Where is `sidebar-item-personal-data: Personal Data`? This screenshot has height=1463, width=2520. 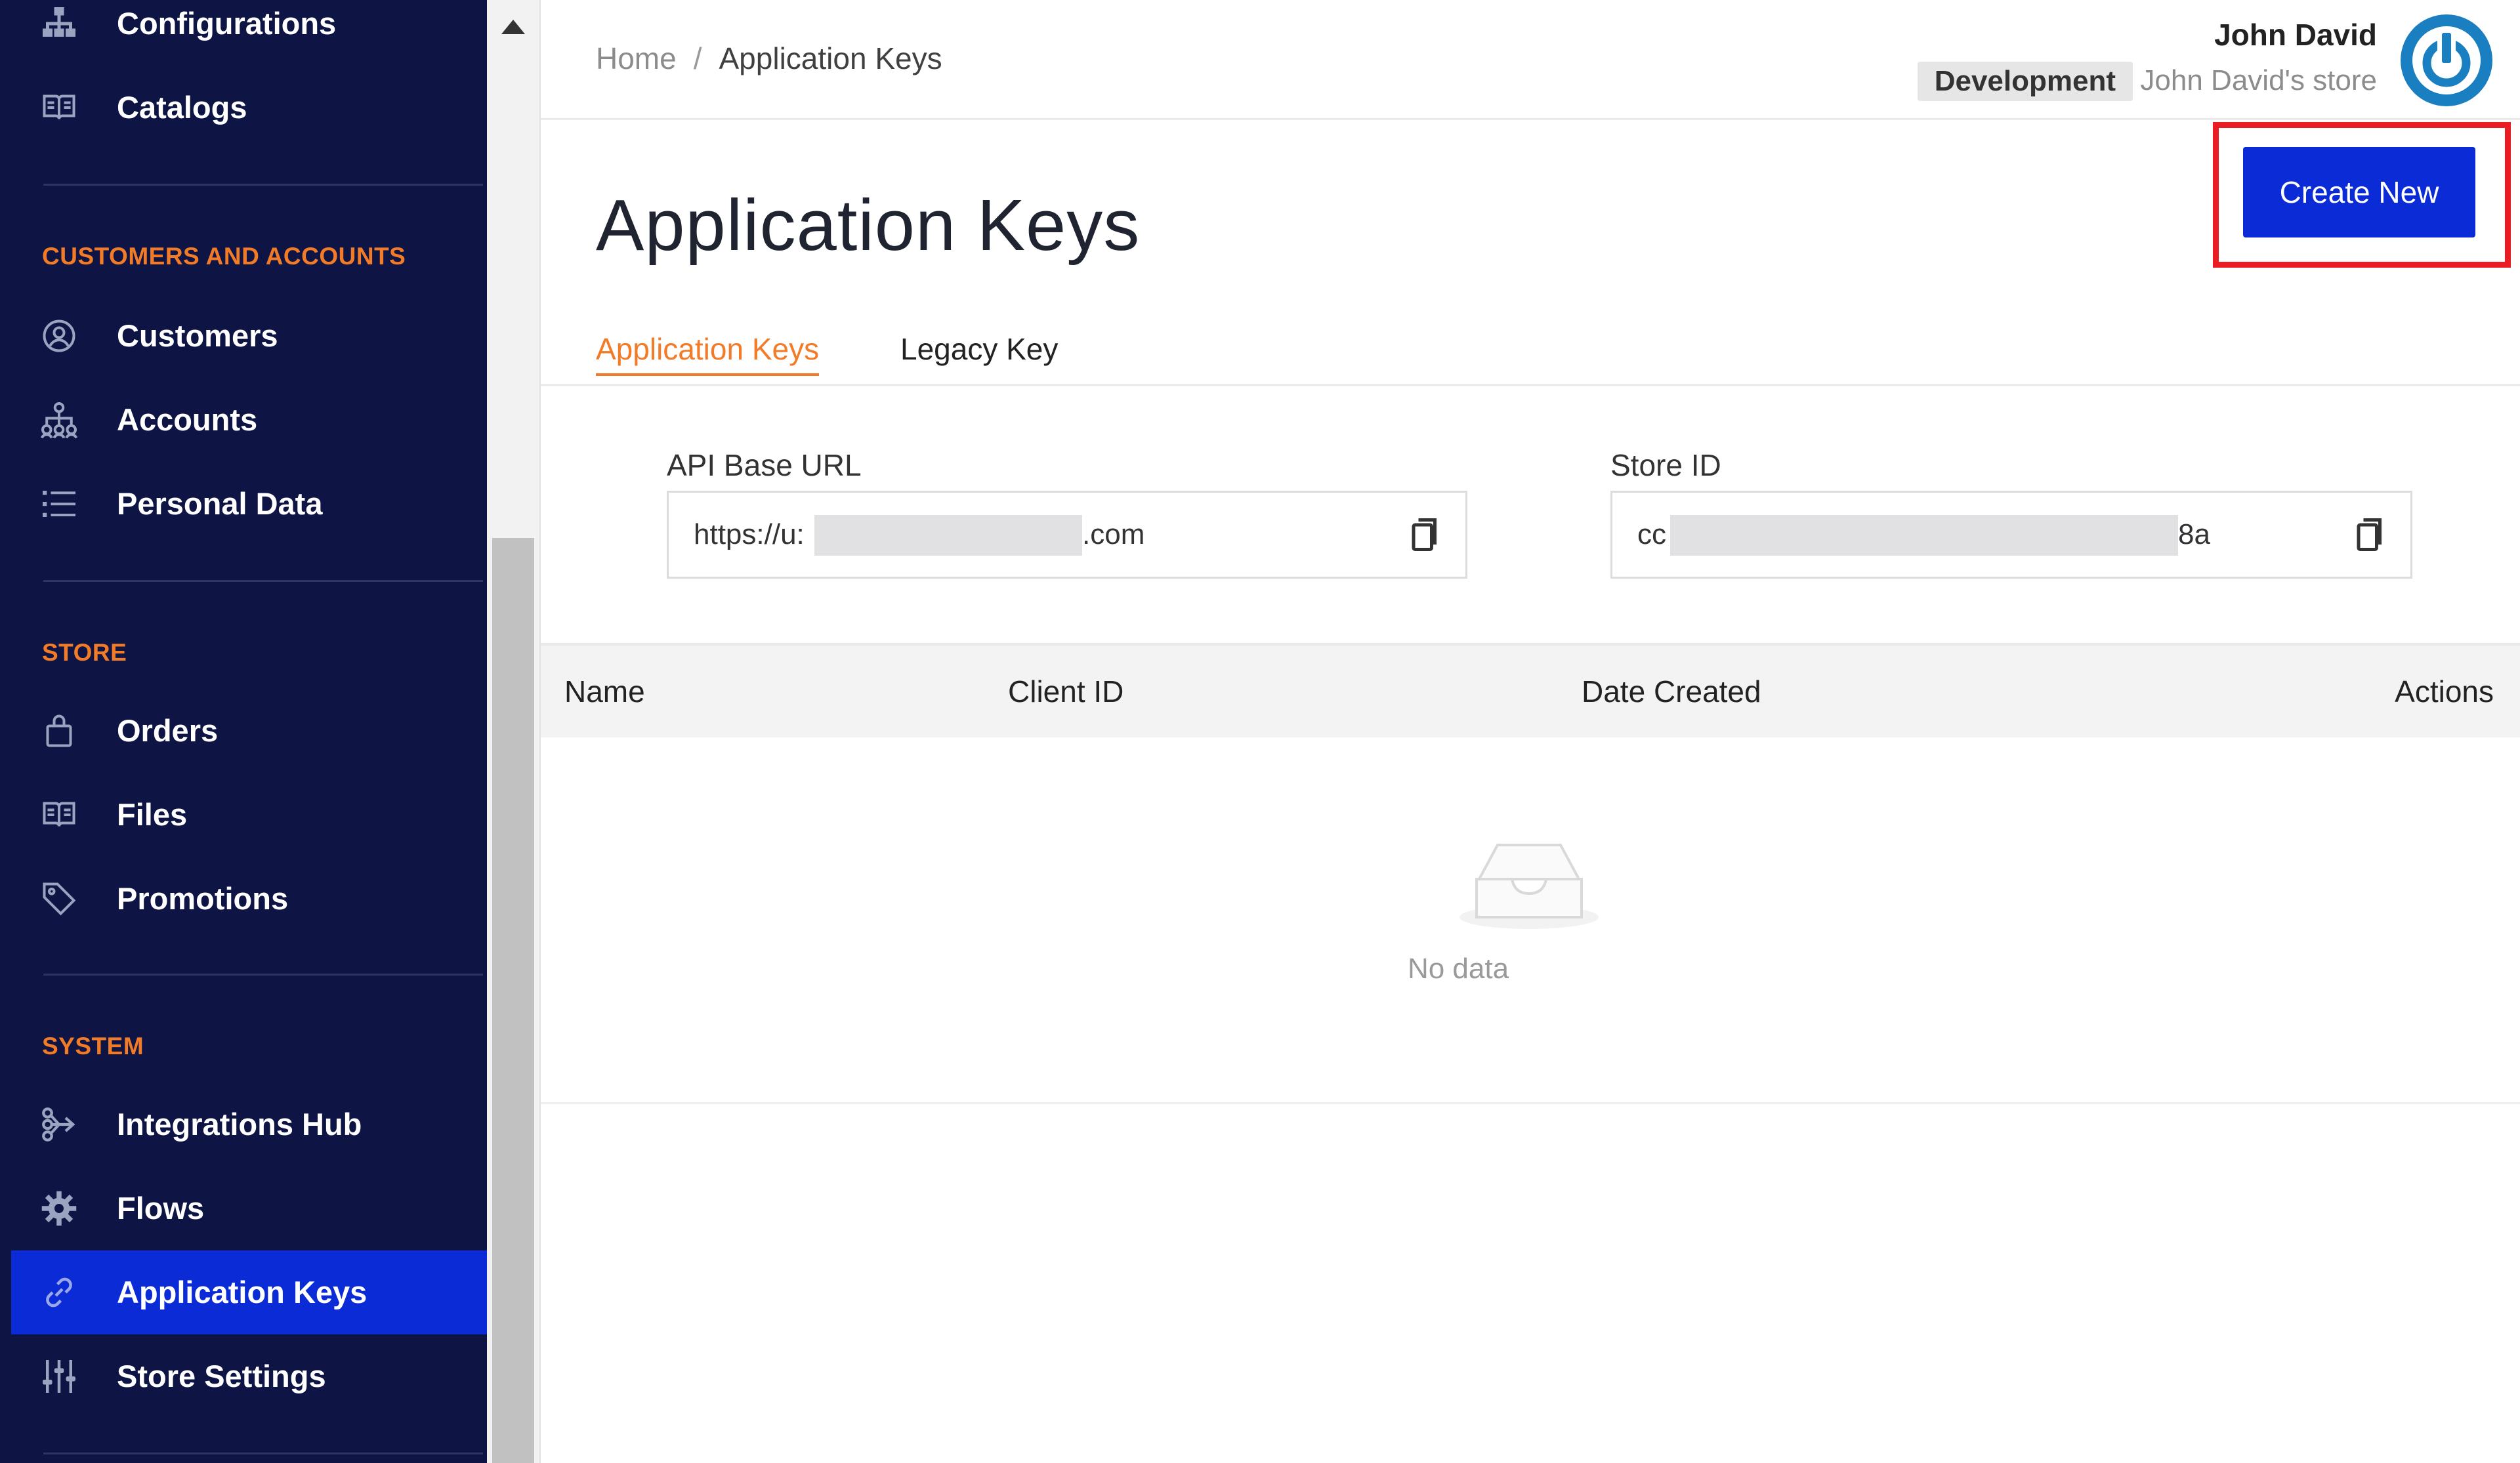 sidebar-item-personal-data: Personal Data is located at coordinates (243, 504).